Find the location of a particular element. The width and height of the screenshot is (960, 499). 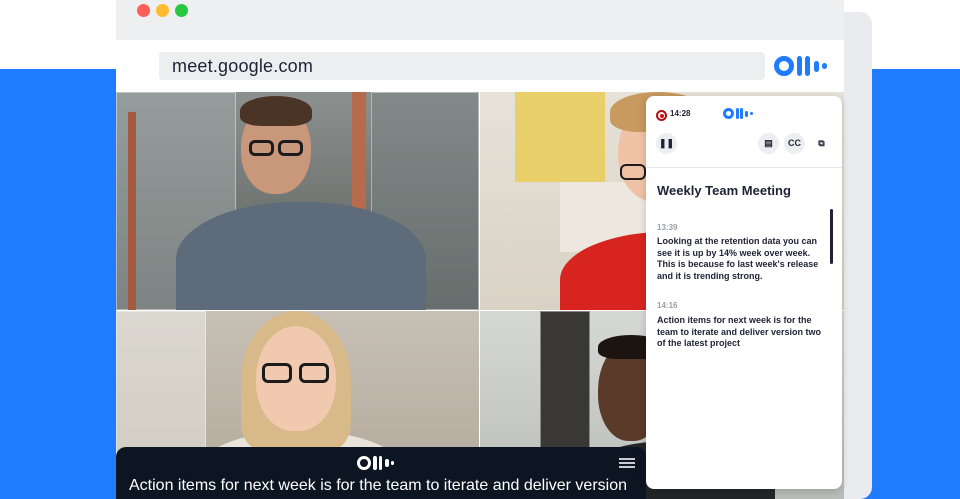

pause-button: ❚❚ is located at coordinates (666, 143).